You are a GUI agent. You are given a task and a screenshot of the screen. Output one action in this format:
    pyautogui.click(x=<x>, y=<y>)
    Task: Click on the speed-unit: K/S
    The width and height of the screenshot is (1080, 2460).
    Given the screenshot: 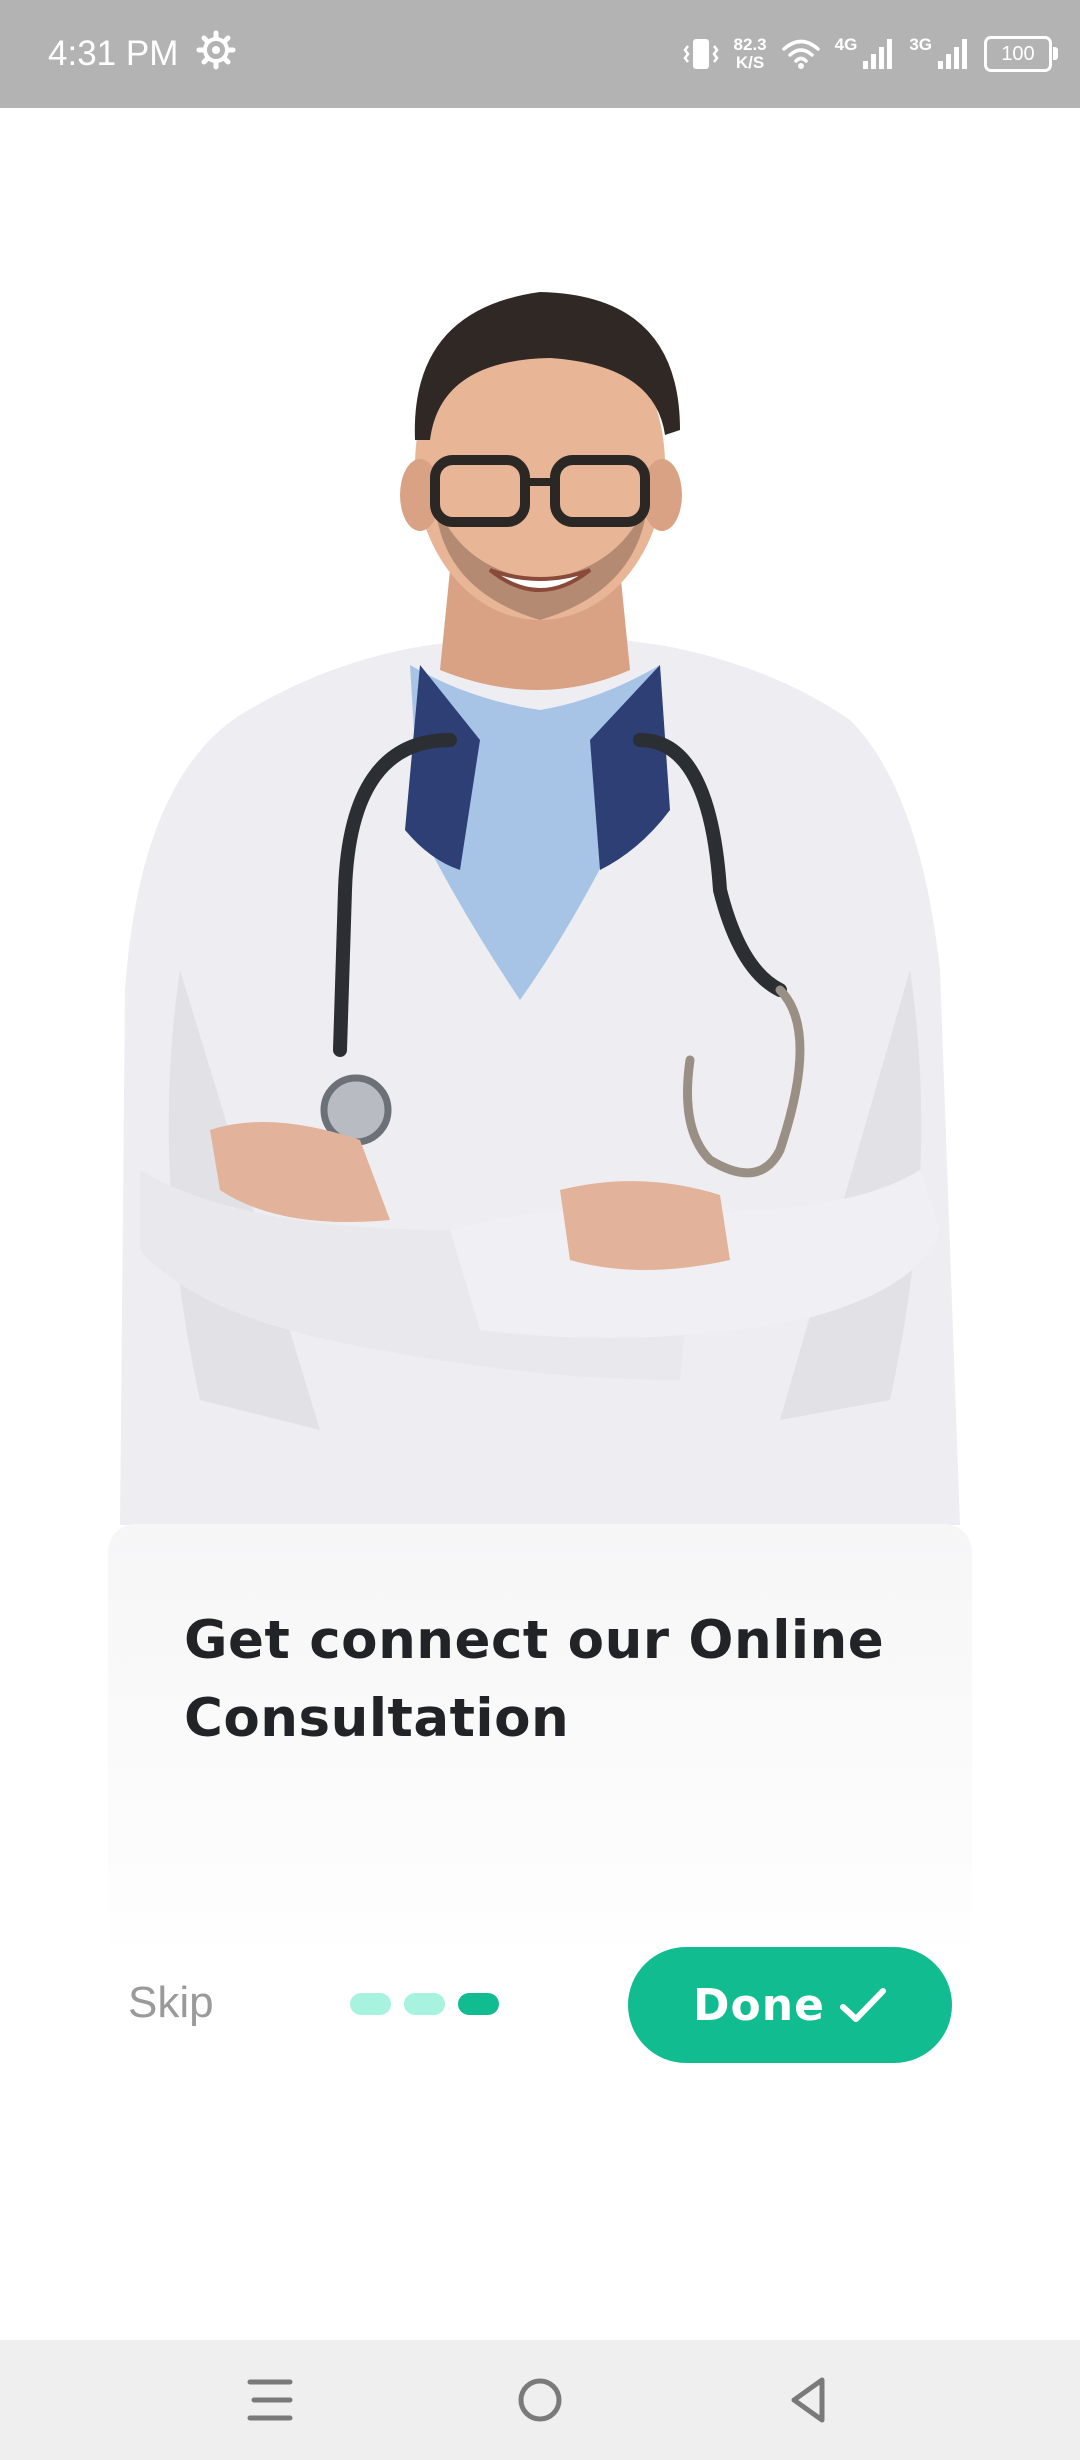 What is the action you would take?
    pyautogui.click(x=750, y=62)
    